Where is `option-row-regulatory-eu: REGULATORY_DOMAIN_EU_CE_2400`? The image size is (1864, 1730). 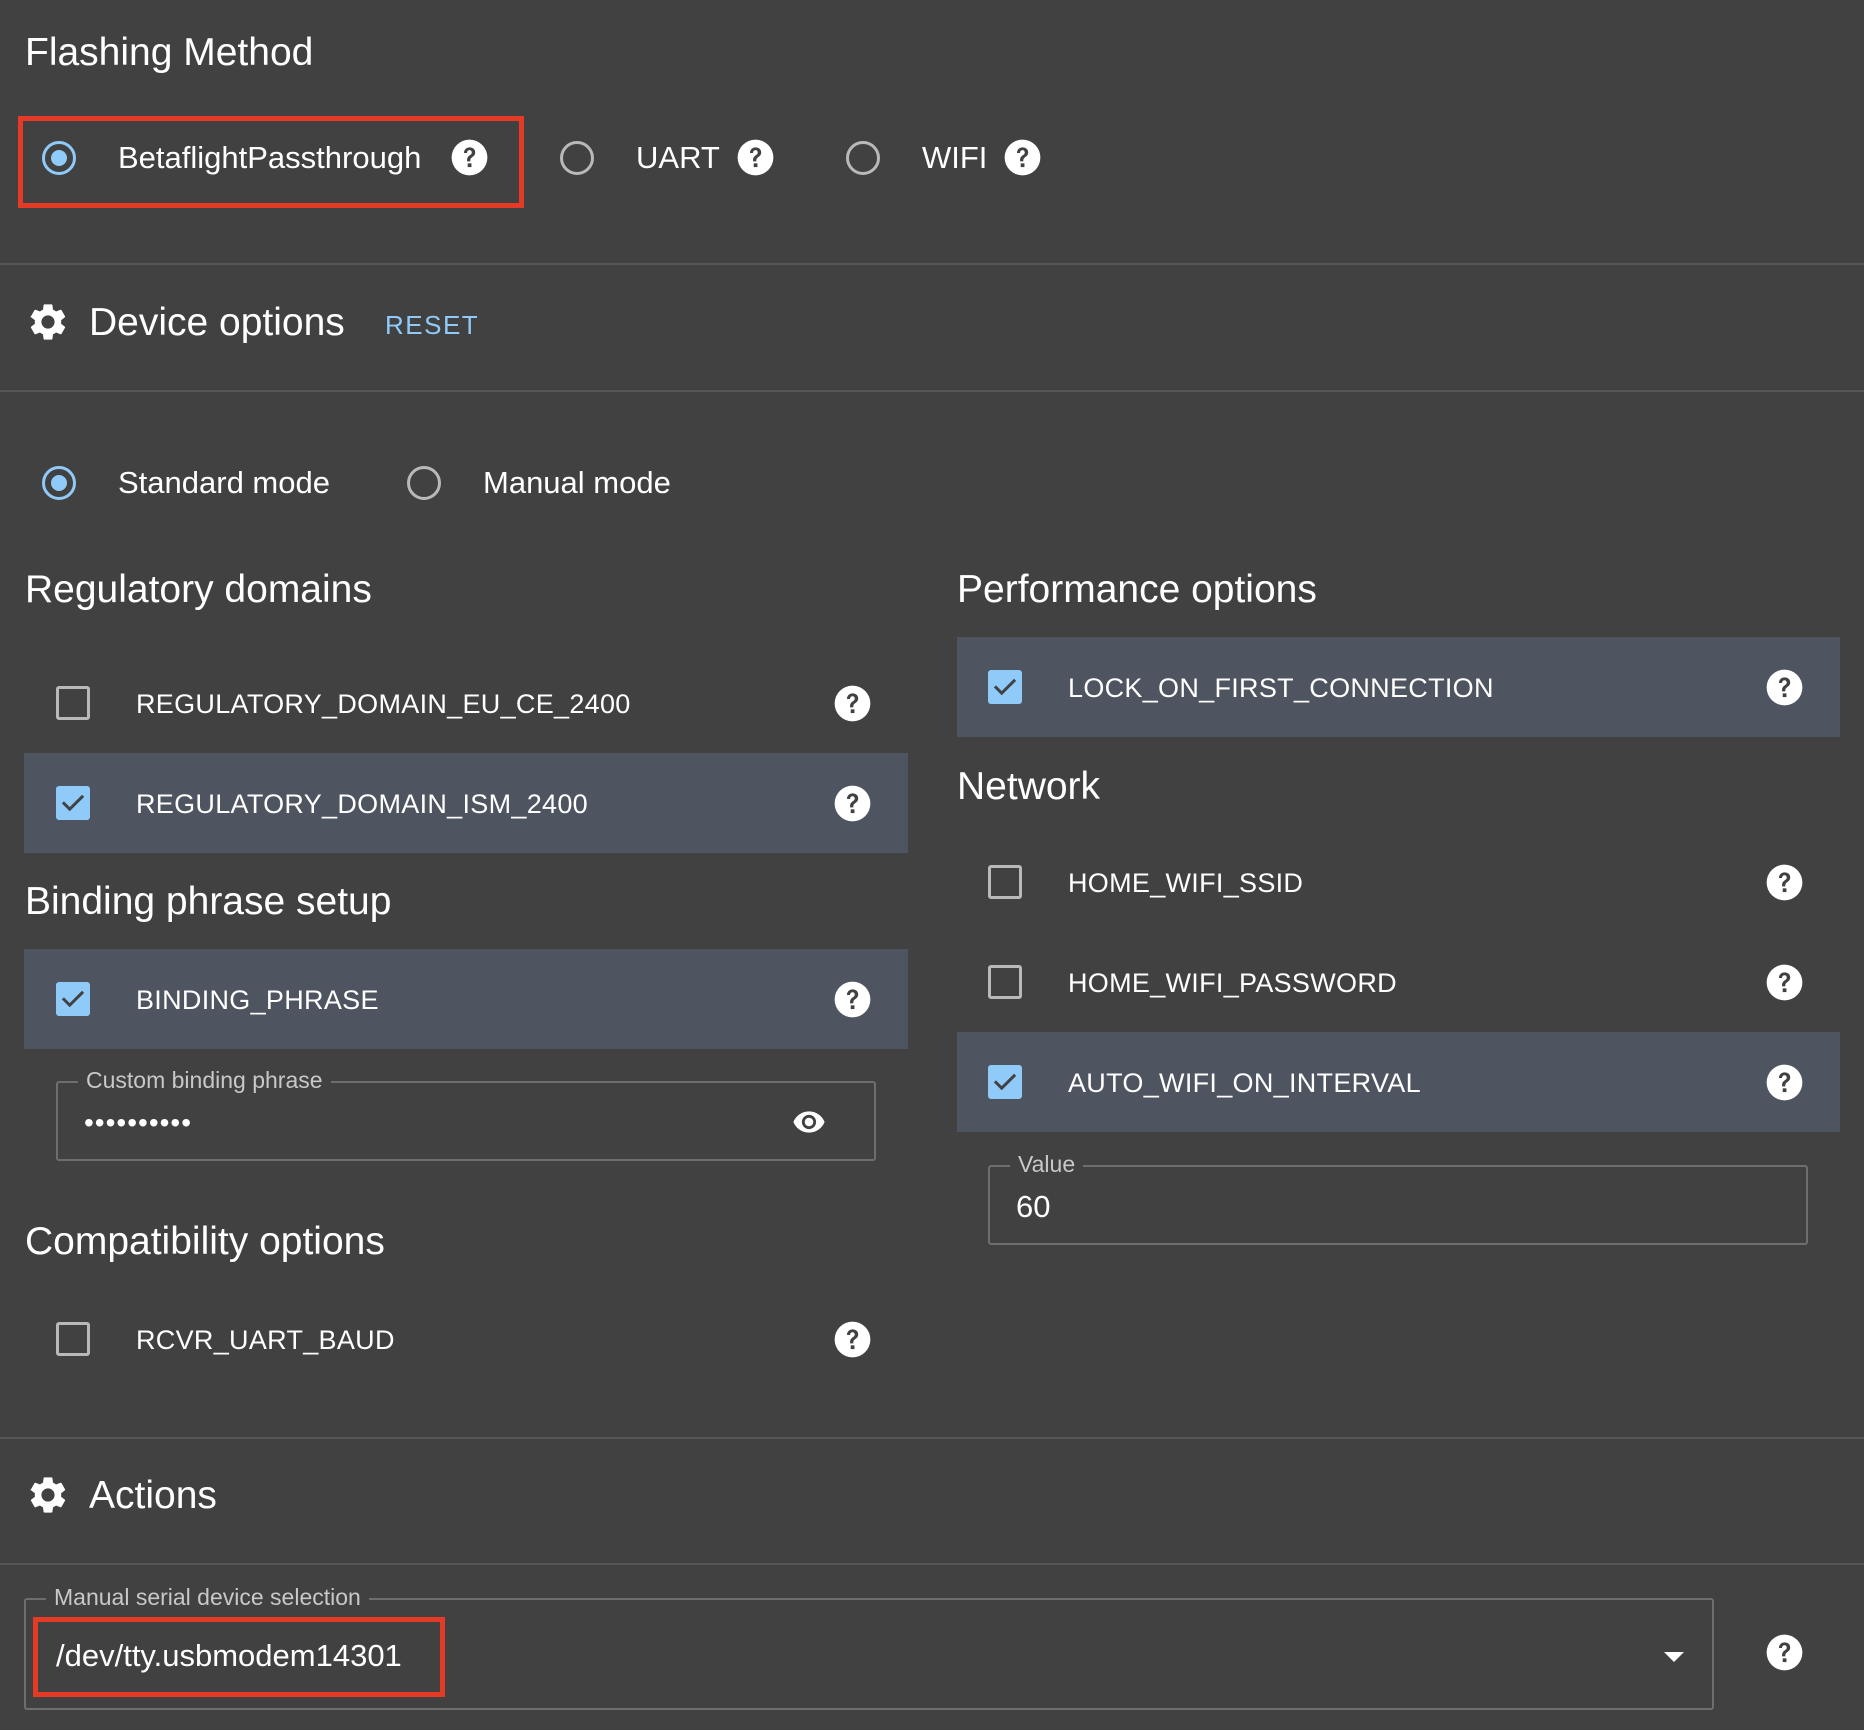
option-row-regulatory-eu: REGULATORY_DOMAIN_EU_CE_2400 is located at coordinates (466, 703).